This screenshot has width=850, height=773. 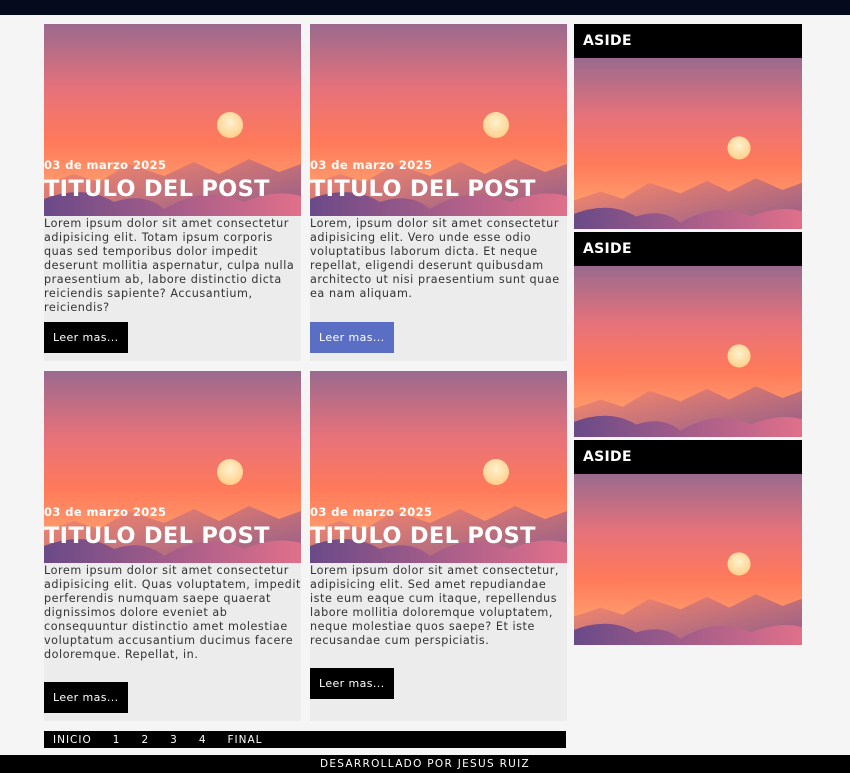 I want to click on pagination-page-4: 4, so click(x=203, y=740).